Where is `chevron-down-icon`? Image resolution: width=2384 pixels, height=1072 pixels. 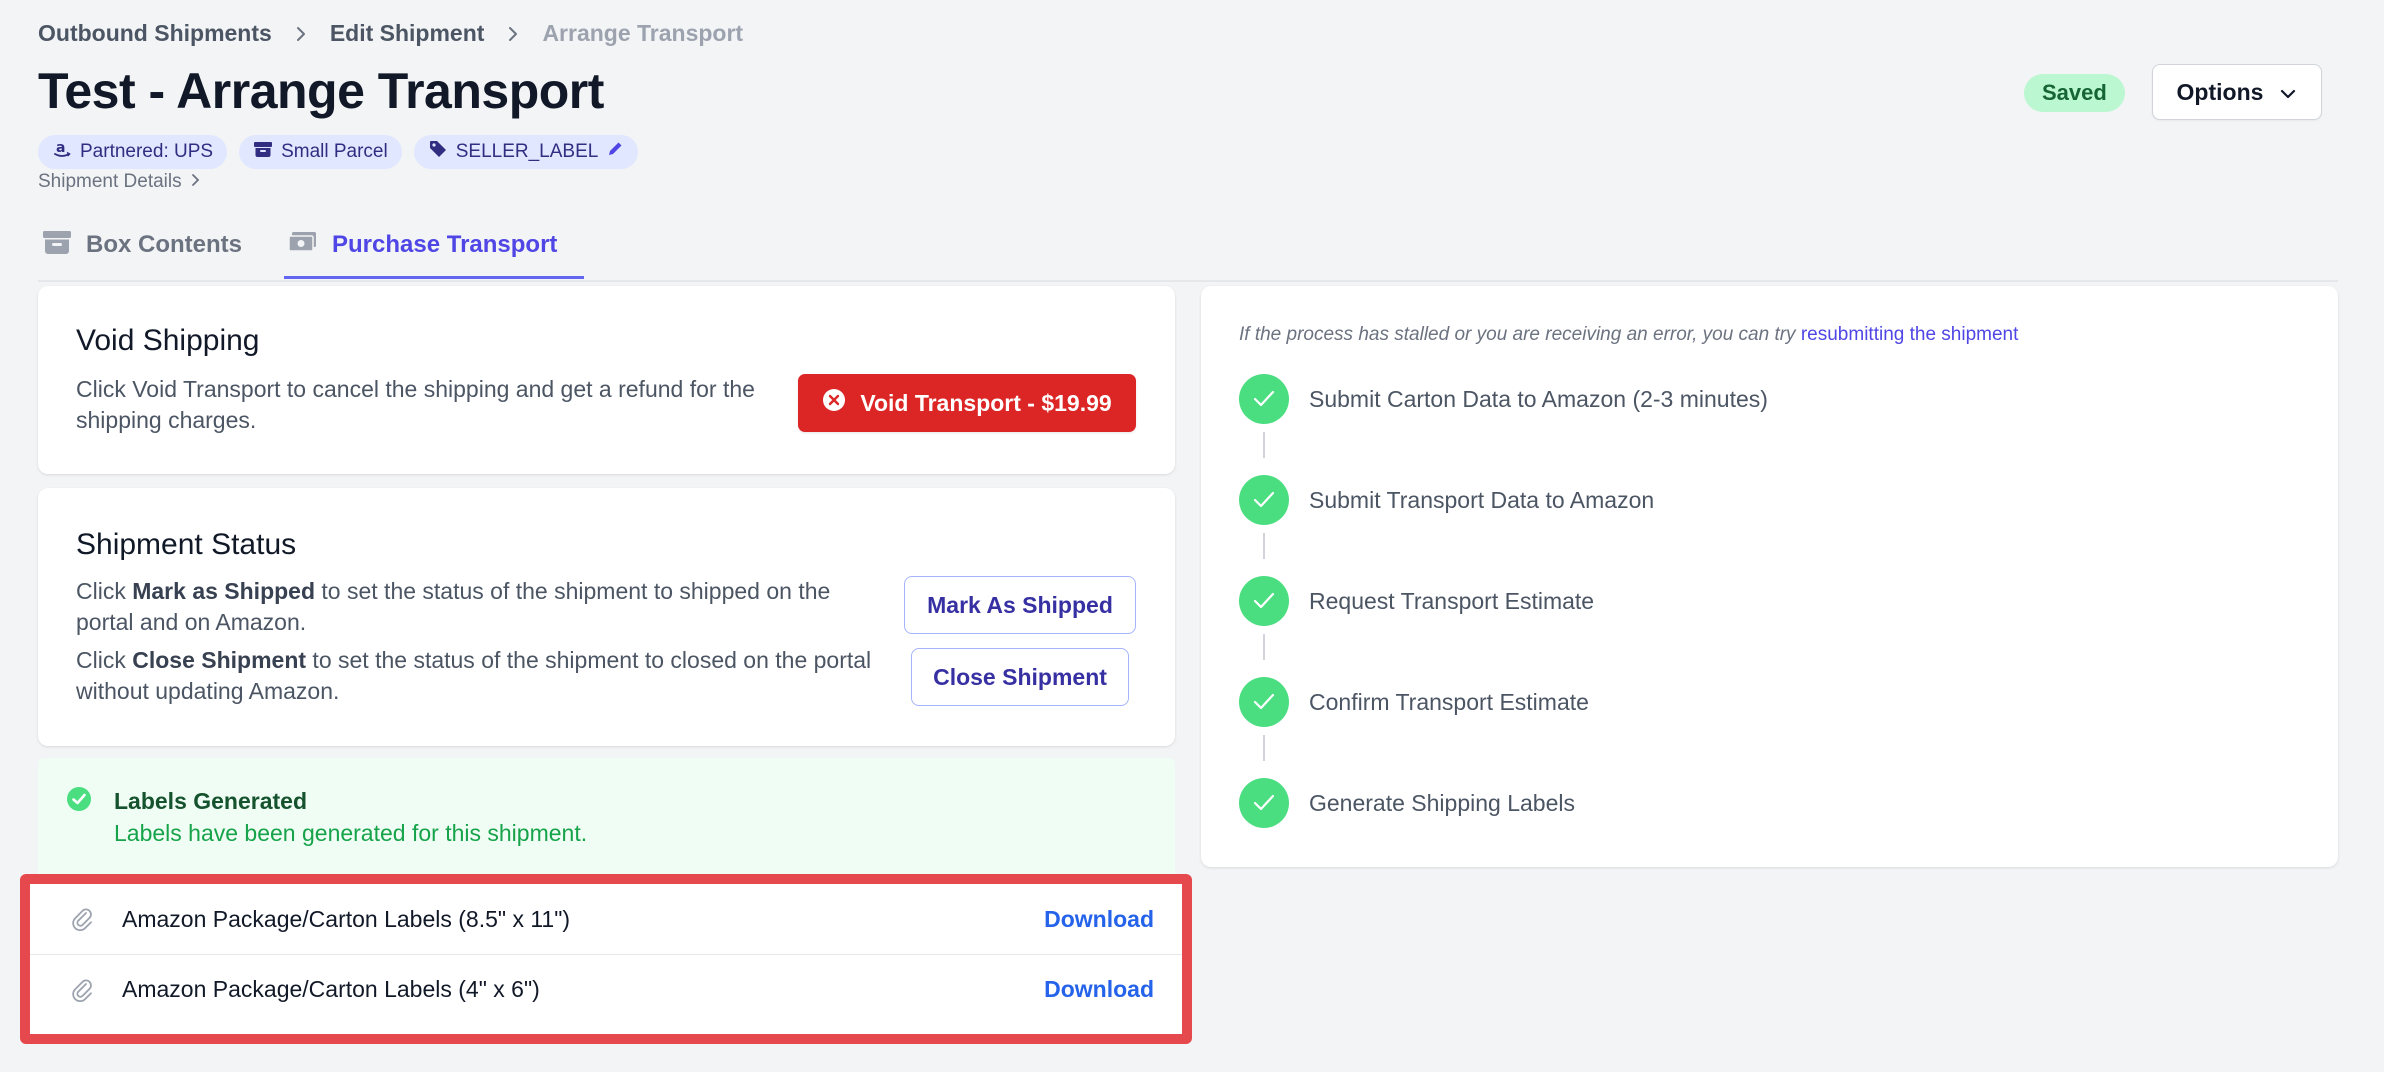 chevron-down-icon is located at coordinates (2288, 92).